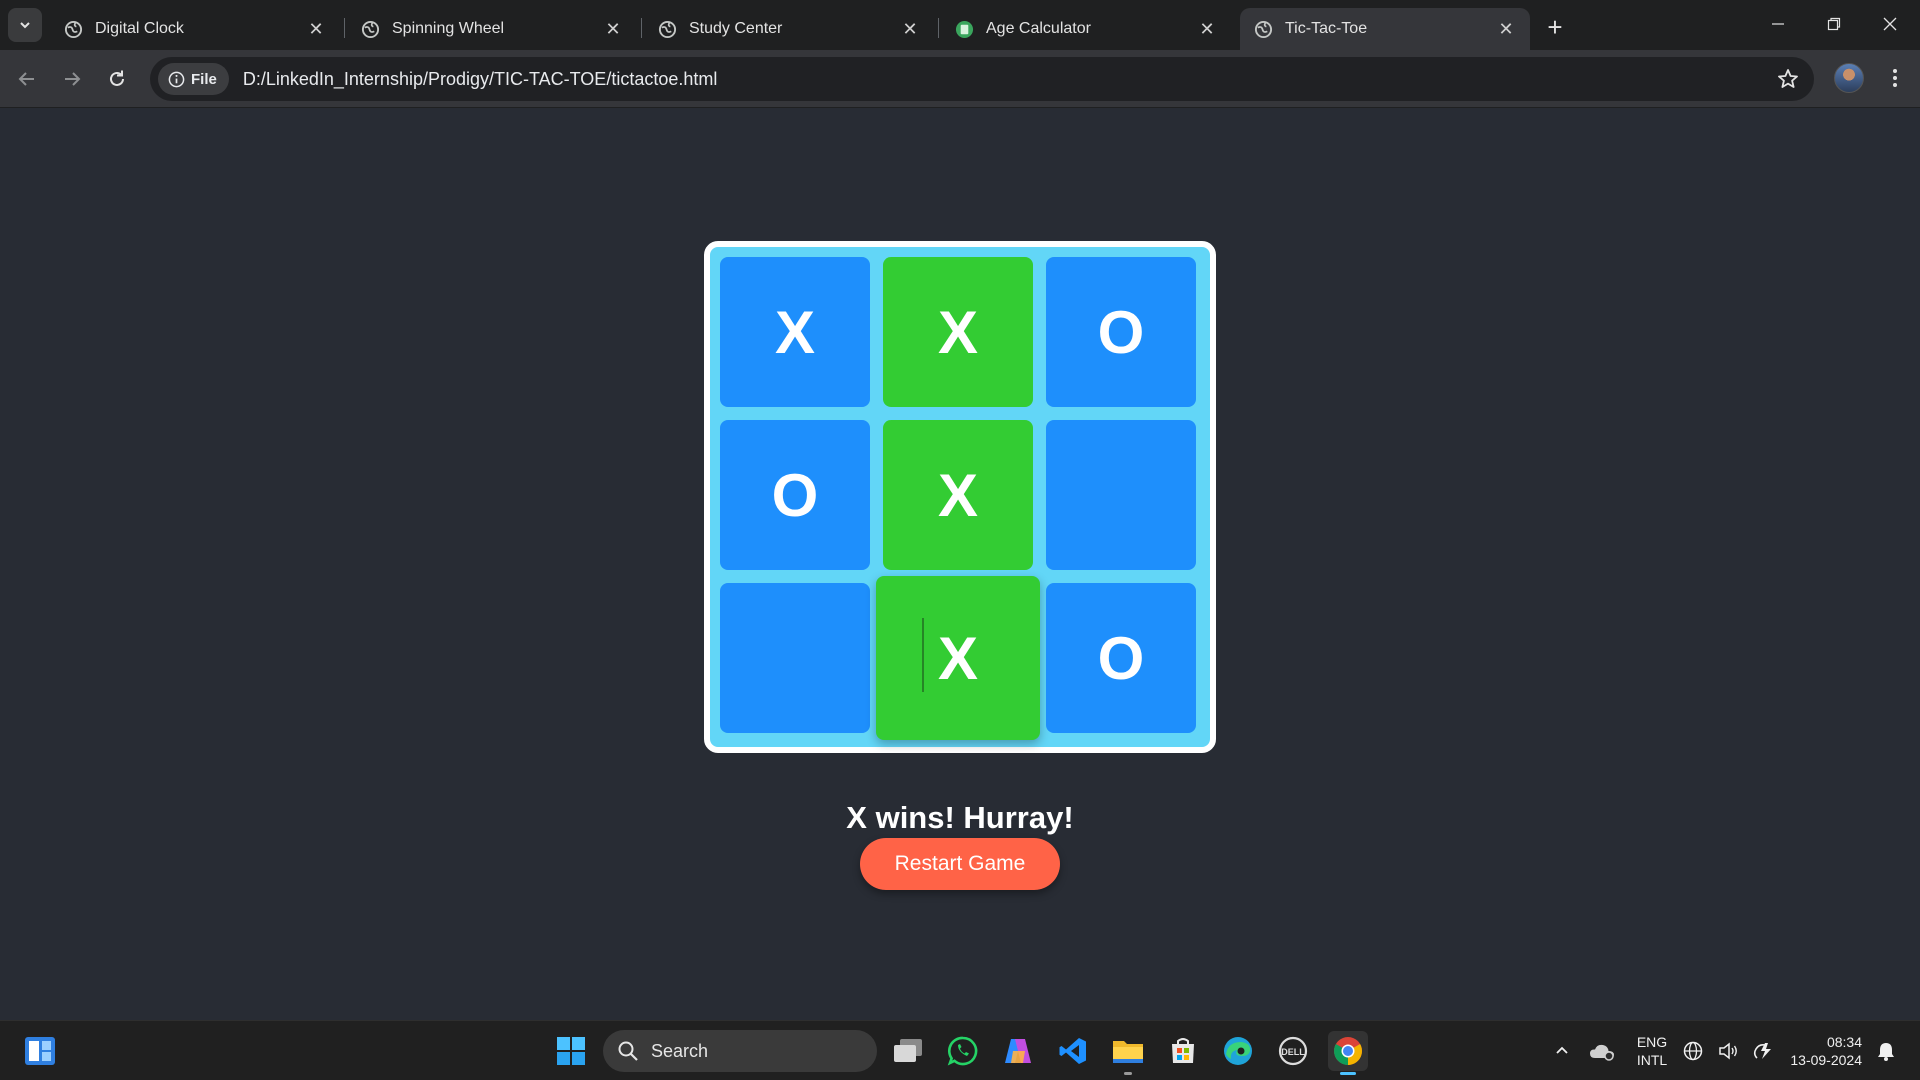 The width and height of the screenshot is (1920, 1080). I want to click on restore-icon, so click(1834, 24).